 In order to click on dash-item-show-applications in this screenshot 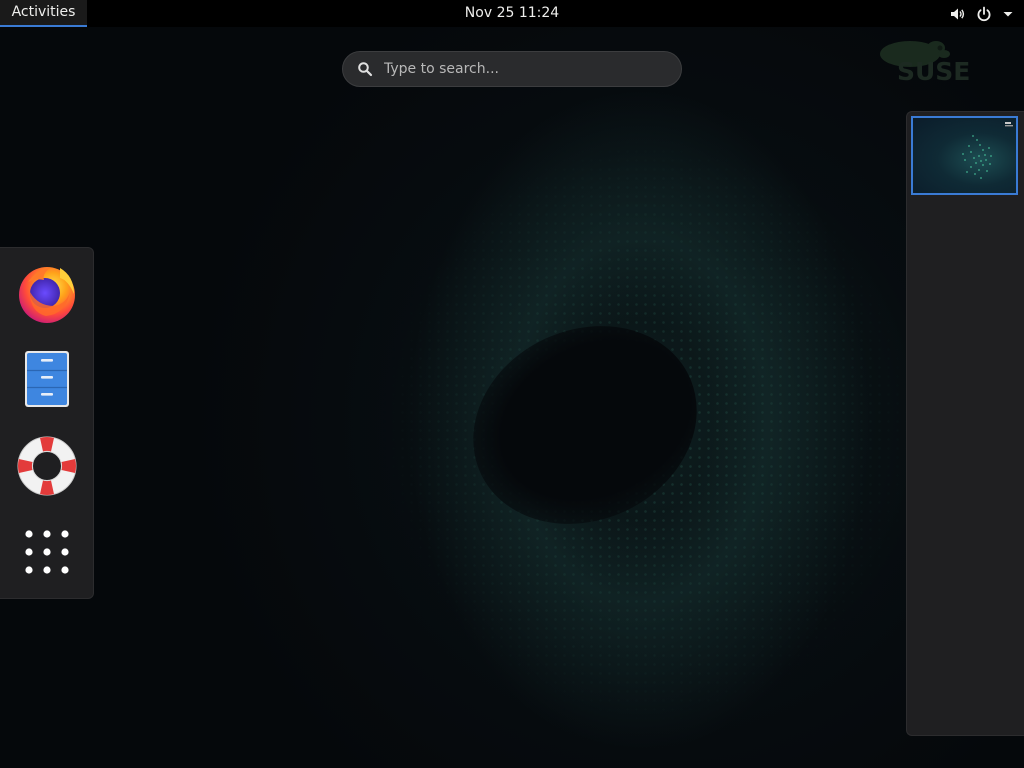, I will do `click(47, 552)`.